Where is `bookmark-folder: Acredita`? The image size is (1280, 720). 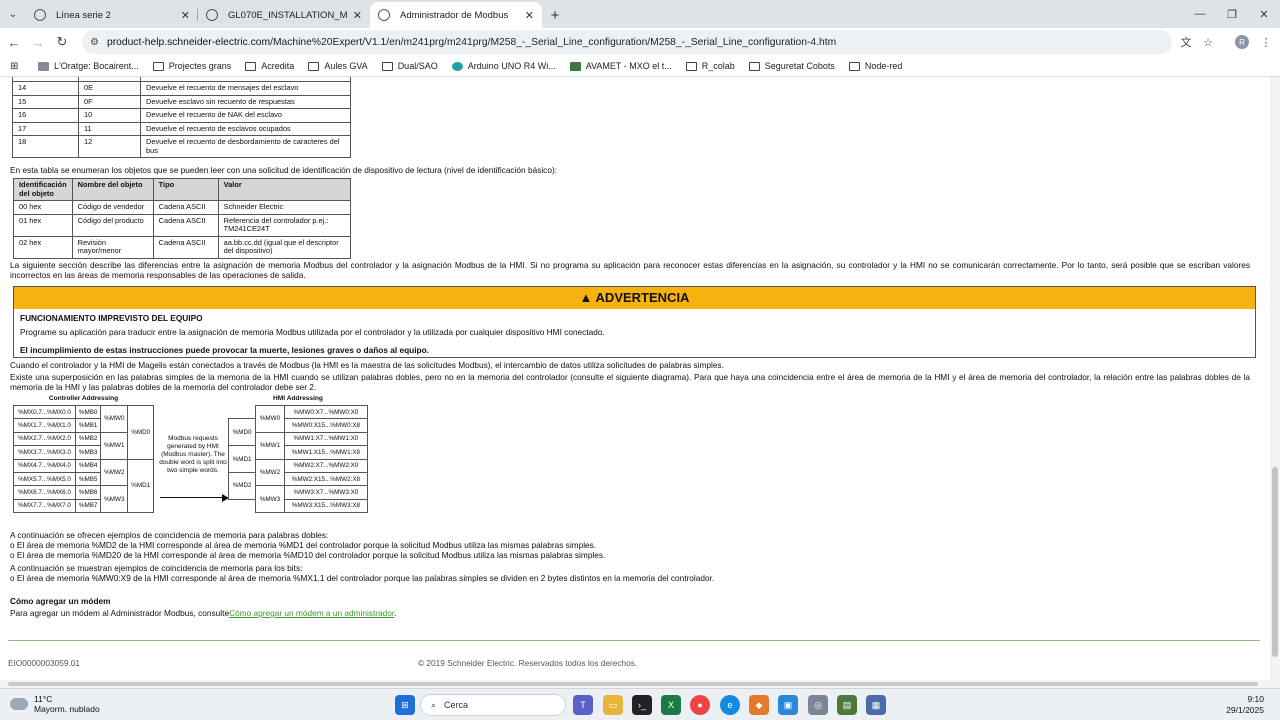 bookmark-folder: Acredita is located at coordinates (269, 66).